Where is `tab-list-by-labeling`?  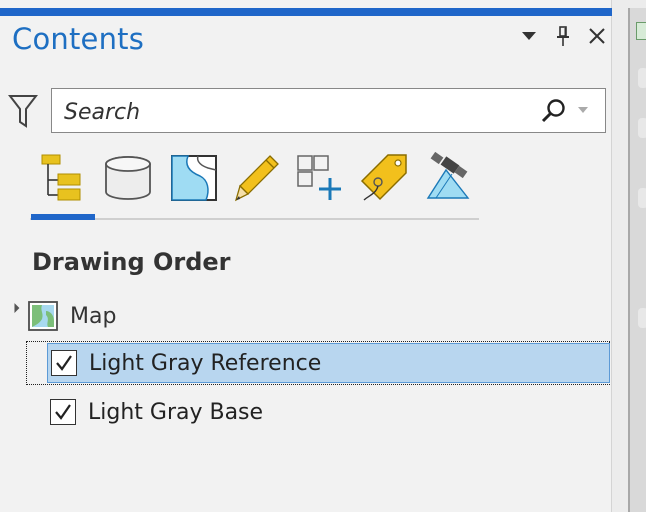 tab-list-by-labeling is located at coordinates (384, 178).